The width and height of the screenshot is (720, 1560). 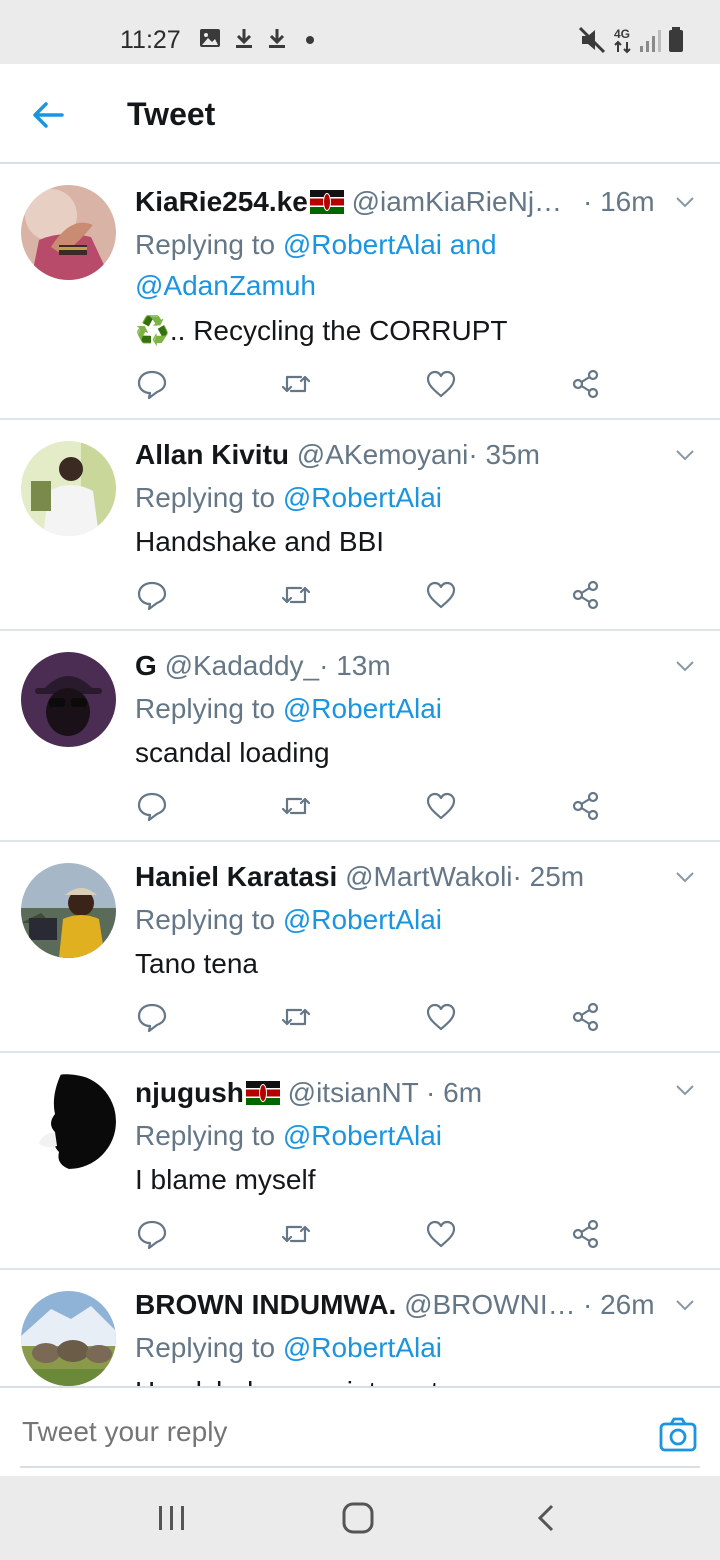 I want to click on tweet-time: · 25m, so click(x=548, y=876).